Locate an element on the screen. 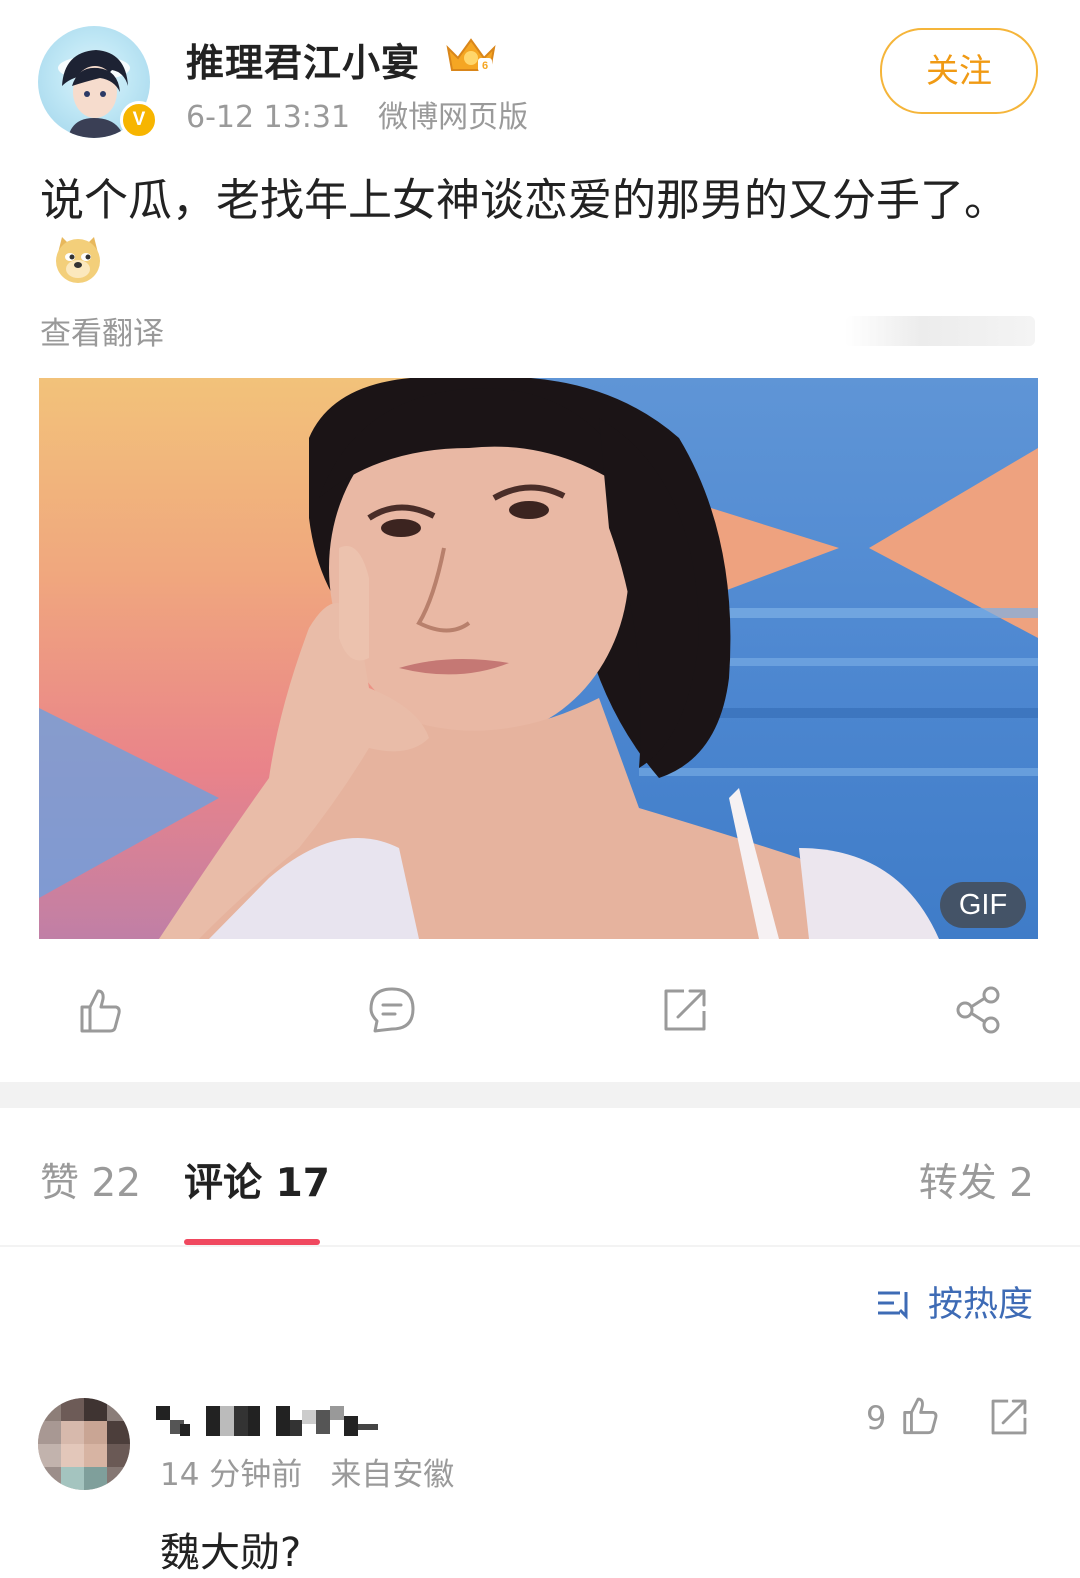  repost-button is located at coordinates (685, 1010).